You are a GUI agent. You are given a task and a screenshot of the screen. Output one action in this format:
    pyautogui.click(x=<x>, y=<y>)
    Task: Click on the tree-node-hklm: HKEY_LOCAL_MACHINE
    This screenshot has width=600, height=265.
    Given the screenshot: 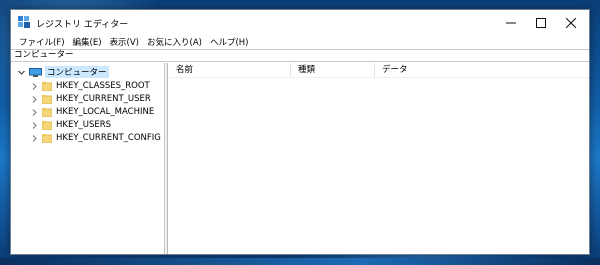 What is the action you would take?
    pyautogui.click(x=92, y=112)
    